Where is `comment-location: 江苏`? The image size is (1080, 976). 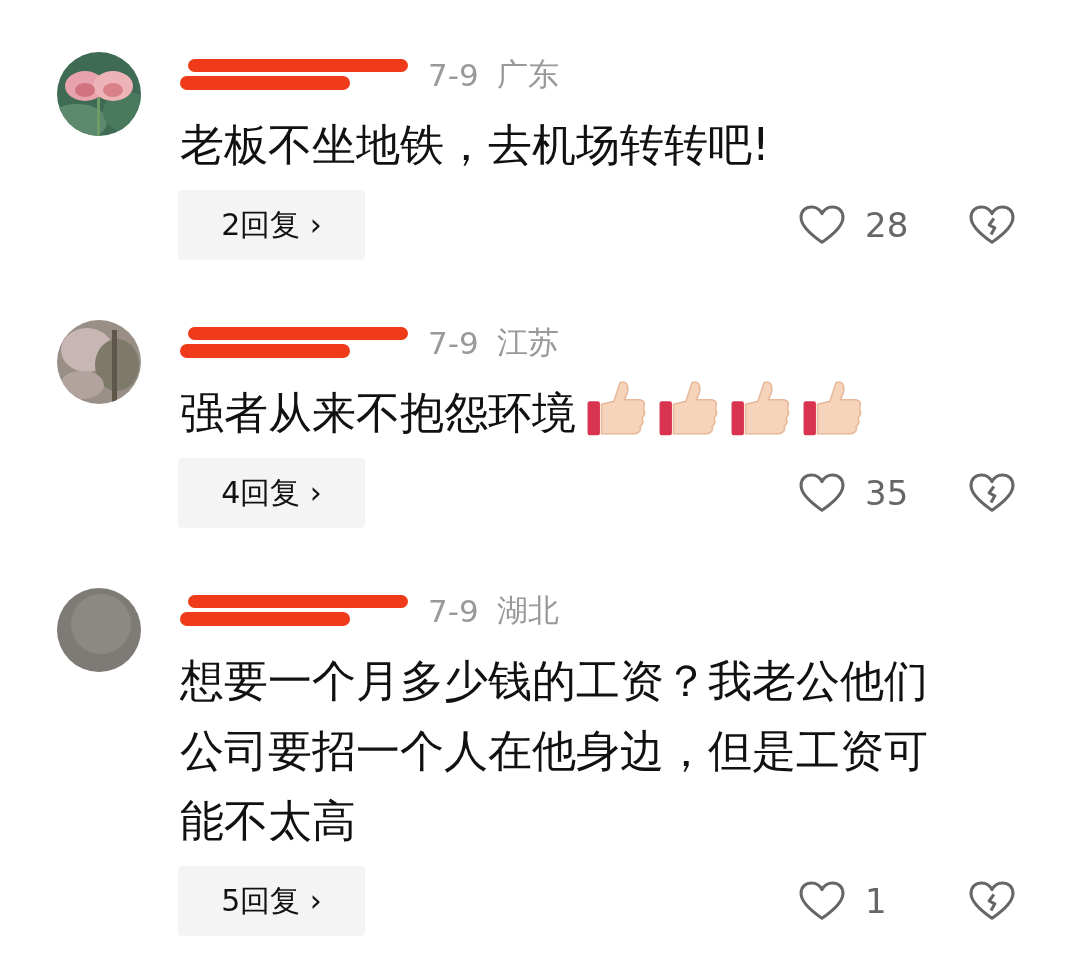 comment-location: 江苏 is located at coordinates (527, 342).